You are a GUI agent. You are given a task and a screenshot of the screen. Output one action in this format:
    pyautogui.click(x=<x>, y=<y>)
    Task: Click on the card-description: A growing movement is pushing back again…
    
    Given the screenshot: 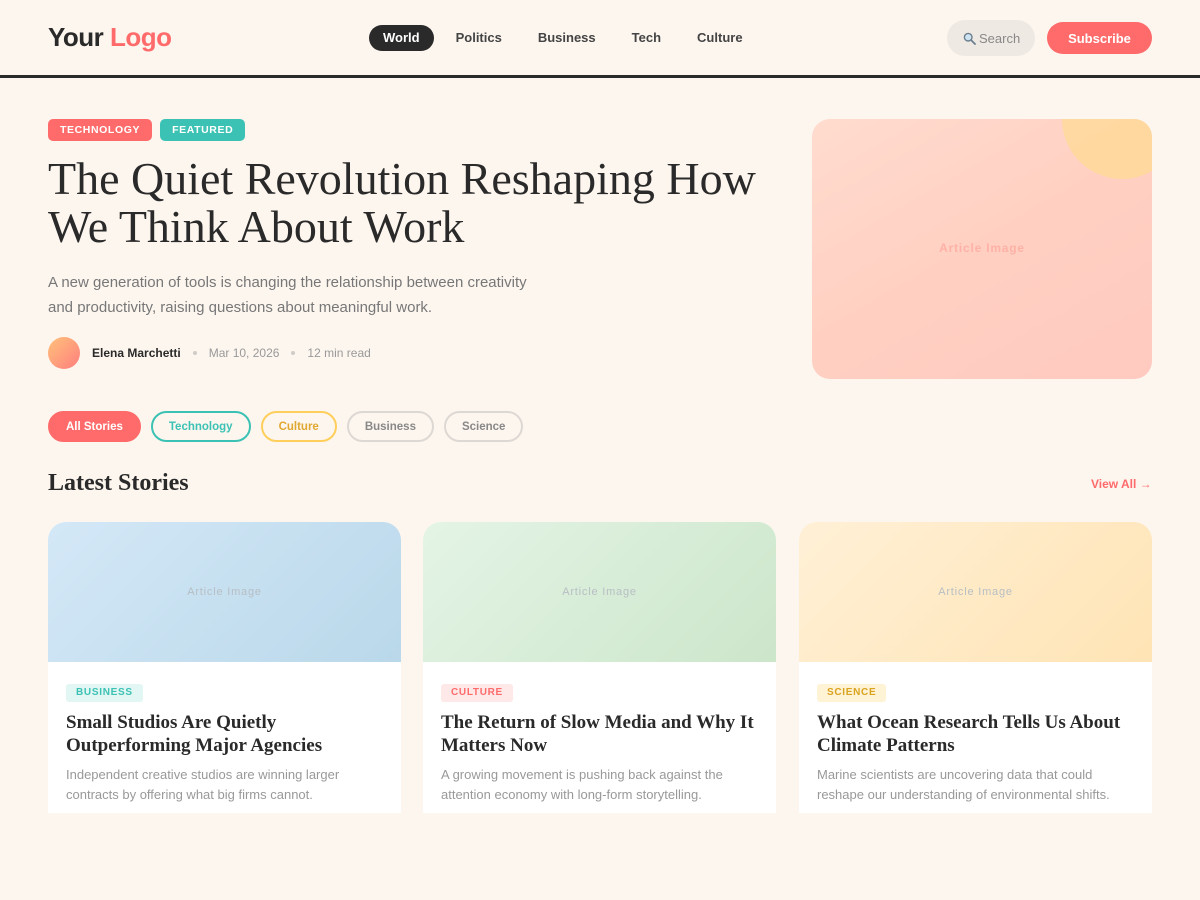 What is the action you would take?
    pyautogui.click(x=582, y=784)
    